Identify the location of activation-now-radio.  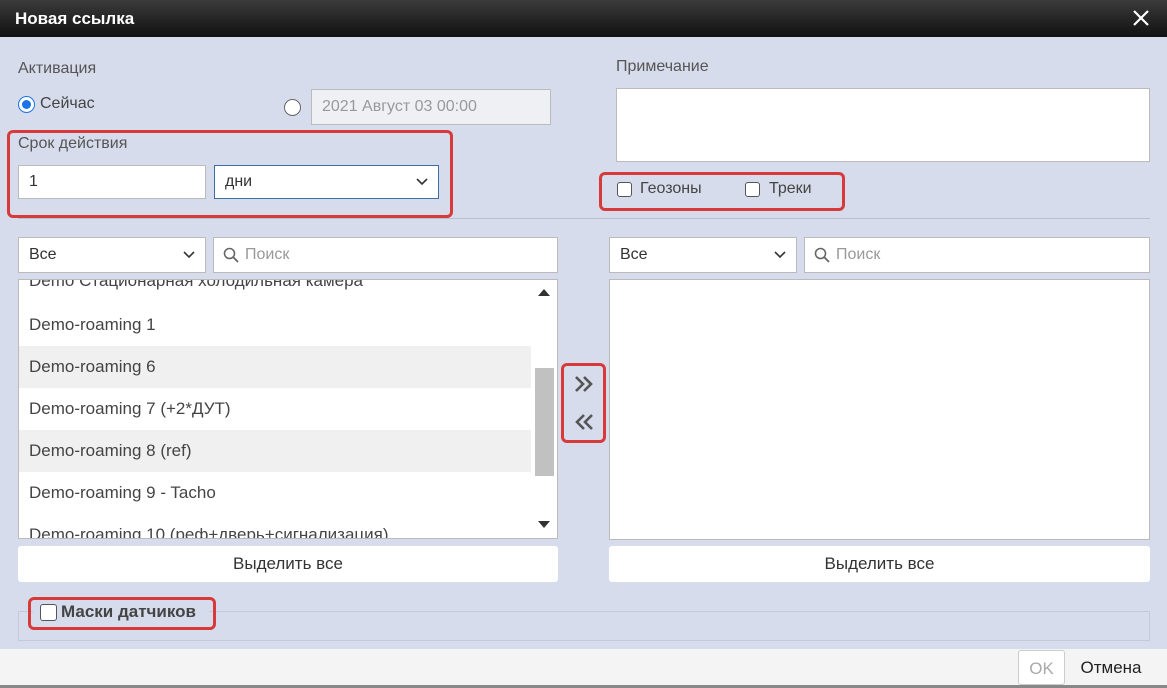
(26, 104).